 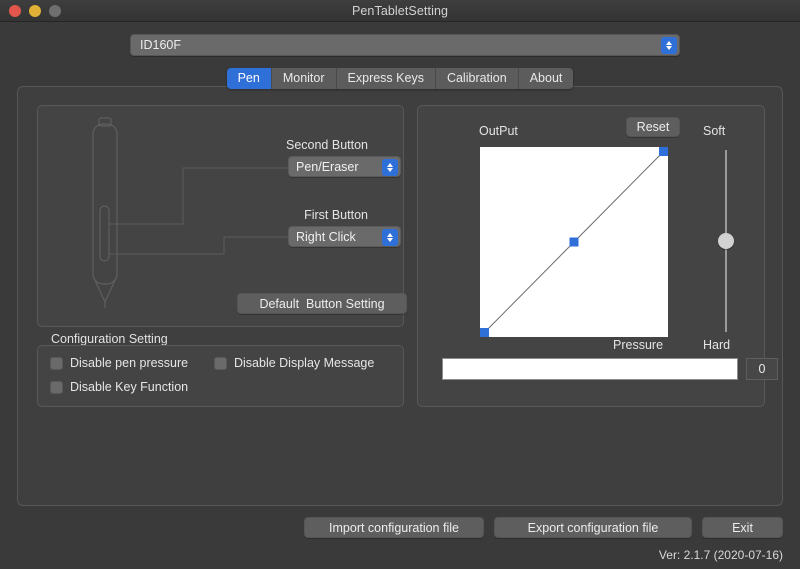 What do you see at coordinates (55, 10) in the screenshot?
I see `zoom-button-icon` at bounding box center [55, 10].